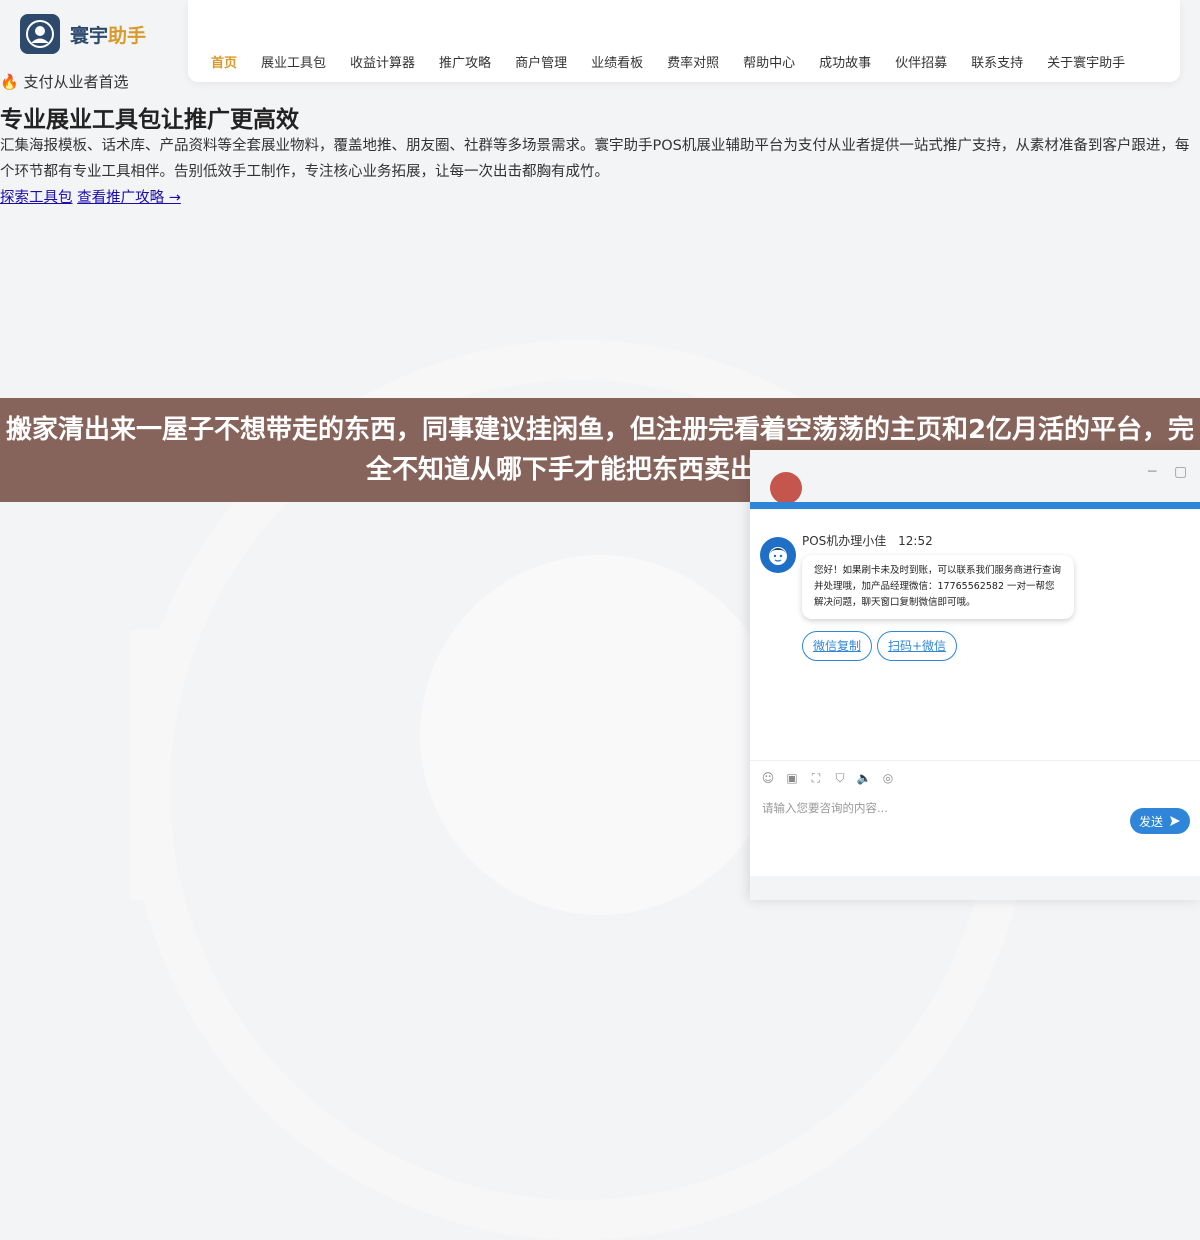  I want to click on view-guide-link: 查看推广攻略 →, so click(129, 198).